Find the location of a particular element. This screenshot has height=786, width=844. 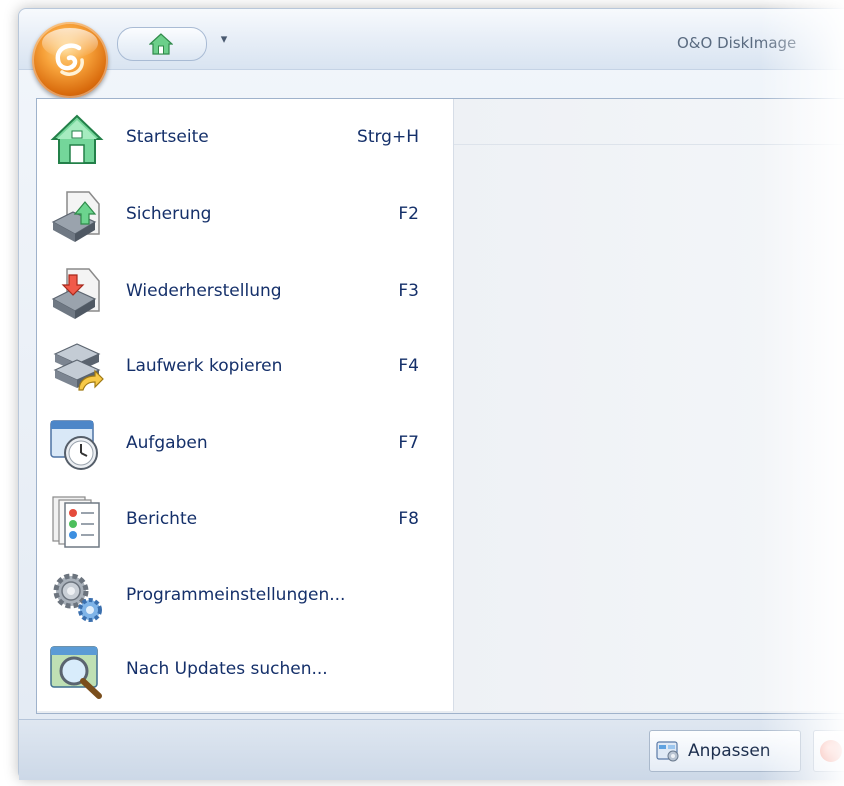

menu-item-laufwerk-kopieren: Laufwerk kopieren F4 is located at coordinates (245, 368).